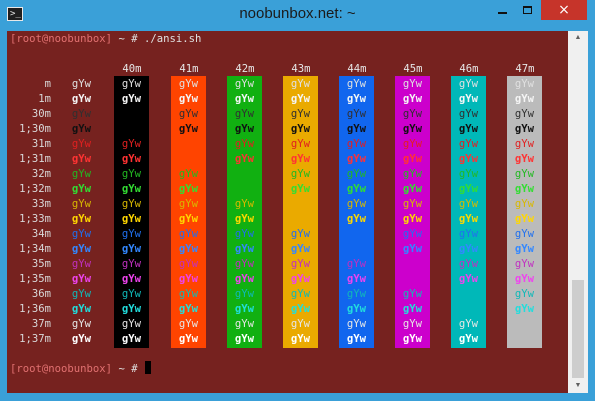 This screenshot has width=595, height=401. Describe the element at coordinates (35, 309) in the screenshot. I see `row-label-1-36m: 1;36m` at that location.